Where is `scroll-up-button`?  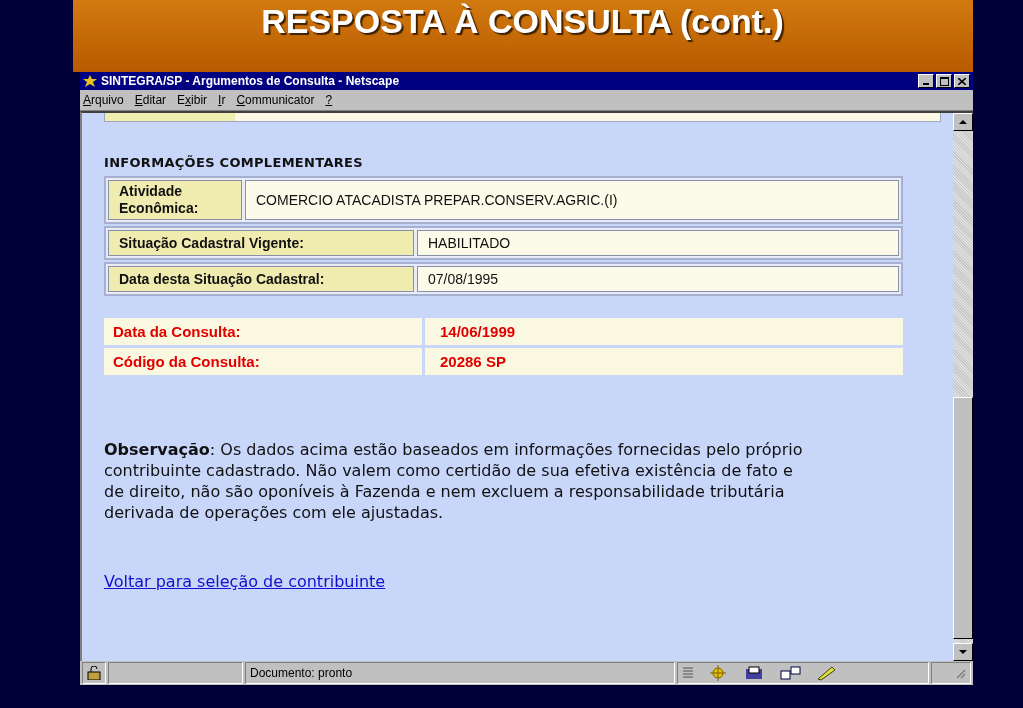 scroll-up-button is located at coordinates (963, 122).